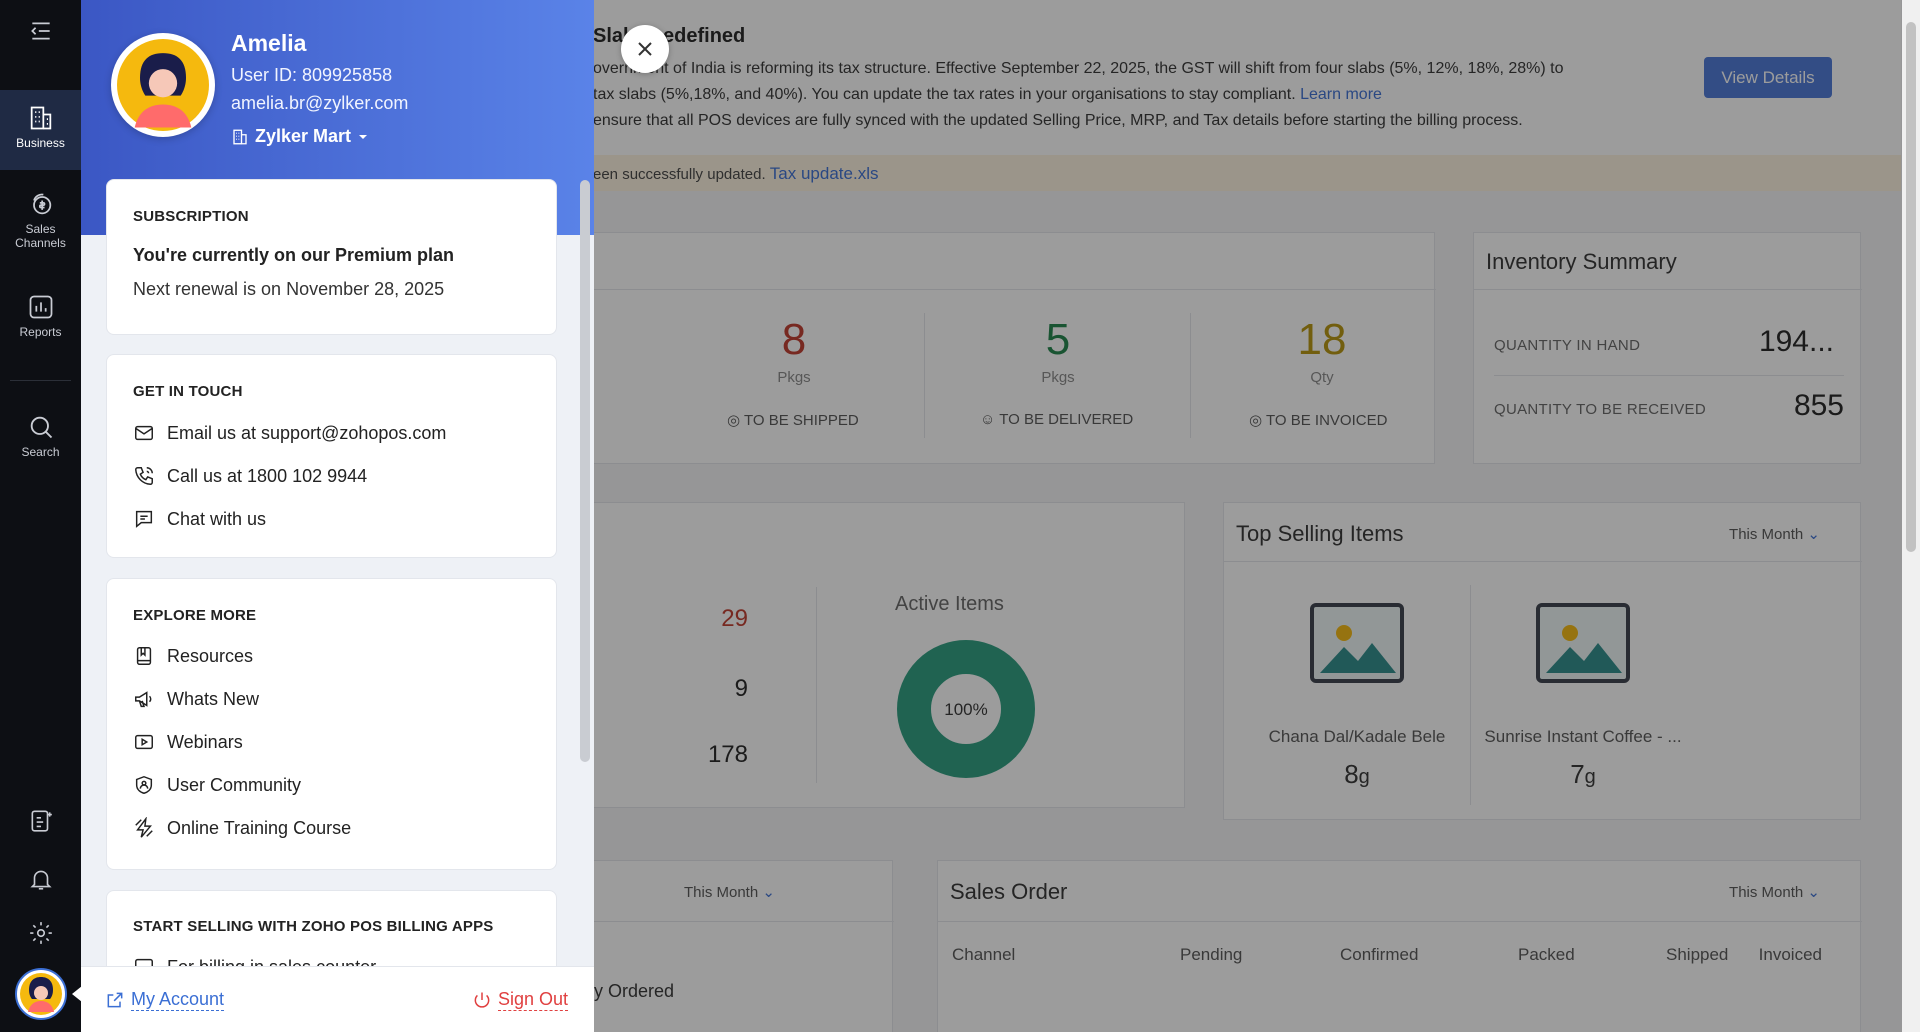 The width and height of the screenshot is (1920, 1032). I want to click on rail-label-business: Business, so click(40, 143).